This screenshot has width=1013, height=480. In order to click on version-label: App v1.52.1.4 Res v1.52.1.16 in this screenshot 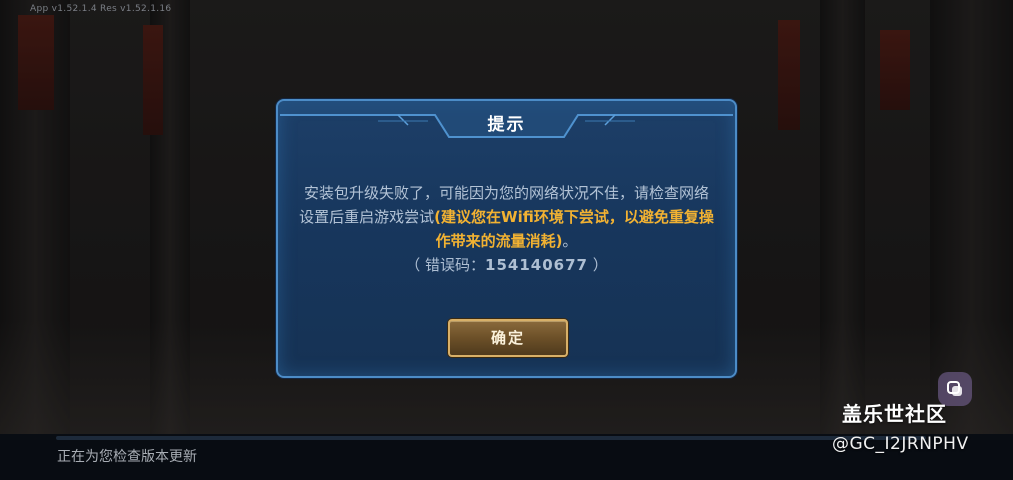, I will do `click(101, 9)`.